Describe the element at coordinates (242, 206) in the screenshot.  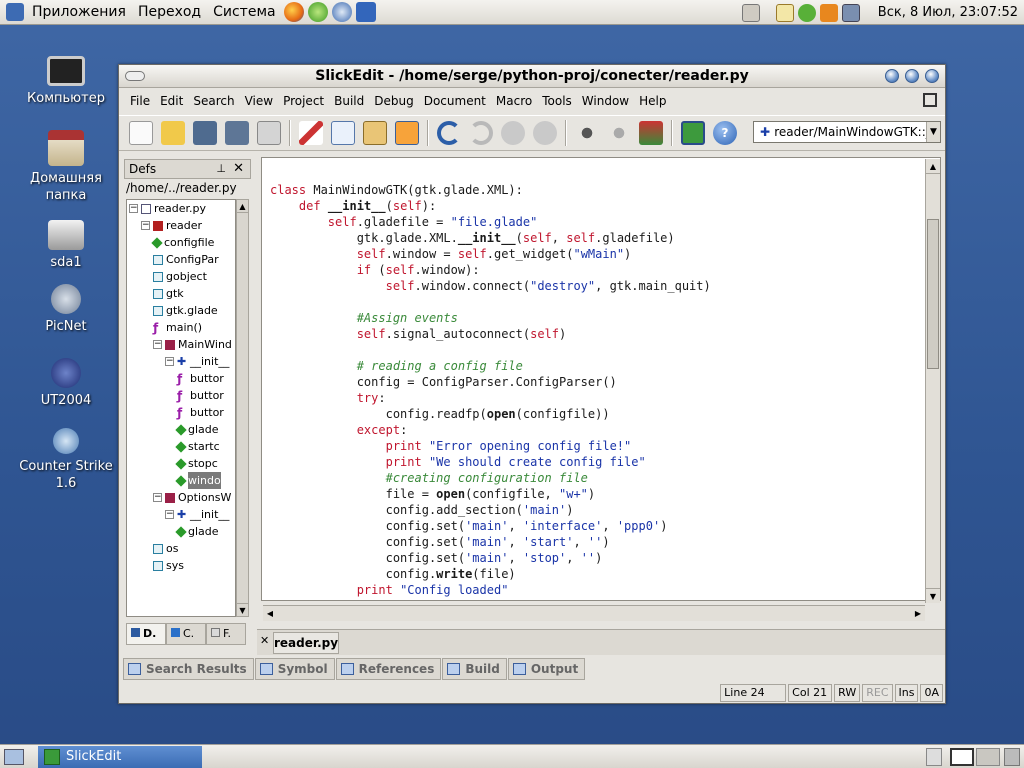
I see `scroll-up-icon: ▲` at that location.